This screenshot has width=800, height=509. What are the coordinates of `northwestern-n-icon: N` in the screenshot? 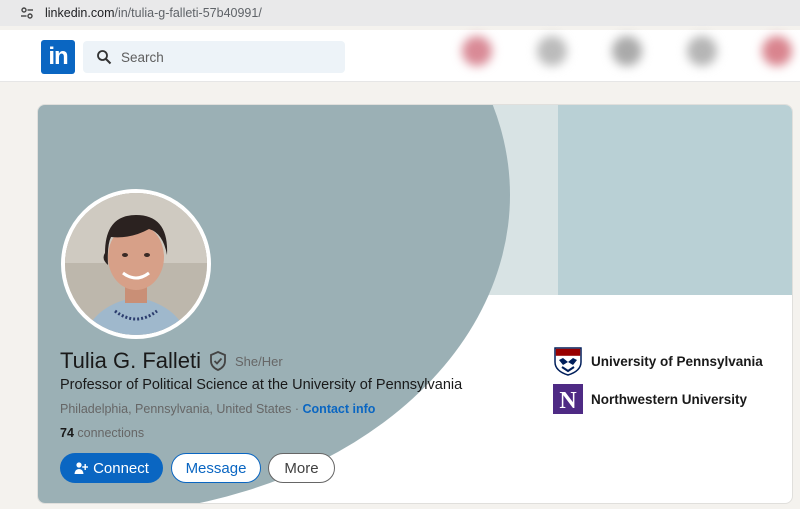 It's located at (568, 399).